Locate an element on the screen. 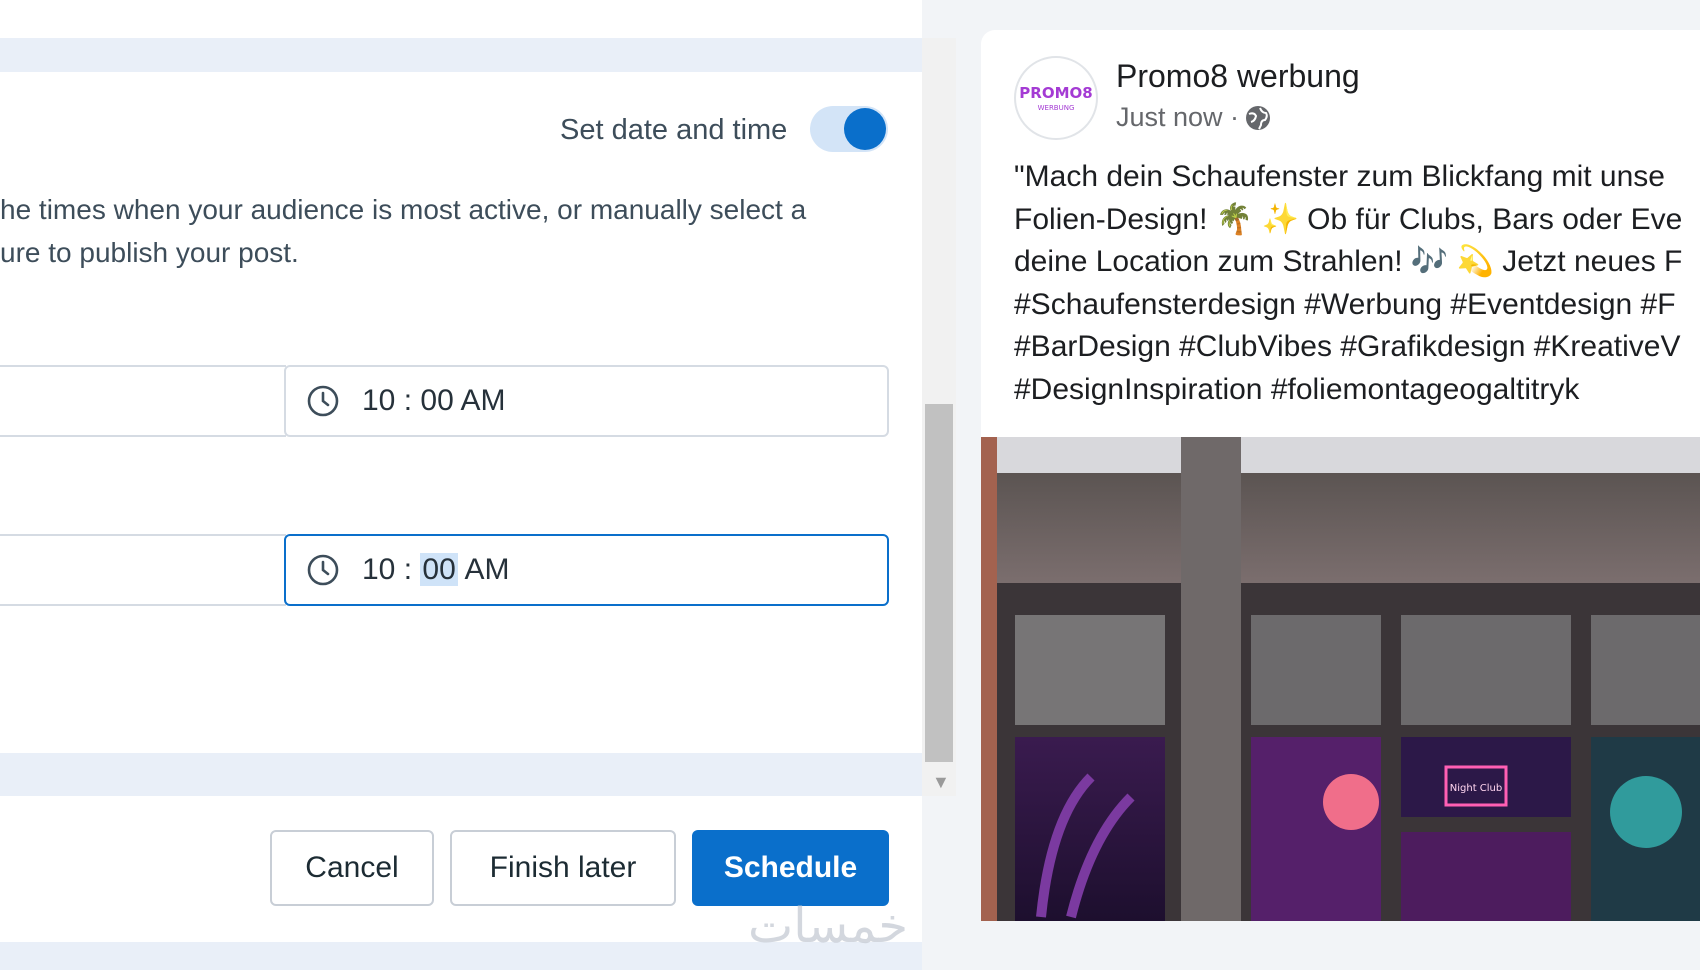  set-date-time-label: Set date and time is located at coordinates (674, 130).